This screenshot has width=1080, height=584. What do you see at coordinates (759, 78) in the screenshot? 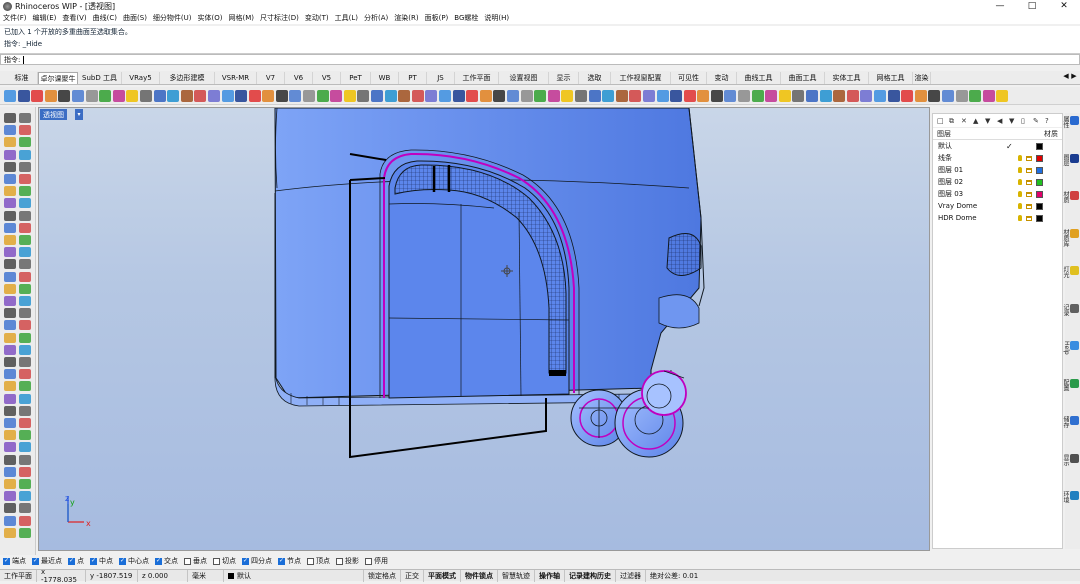
I see `toolbar-tab: 曲线工具` at bounding box center [759, 78].